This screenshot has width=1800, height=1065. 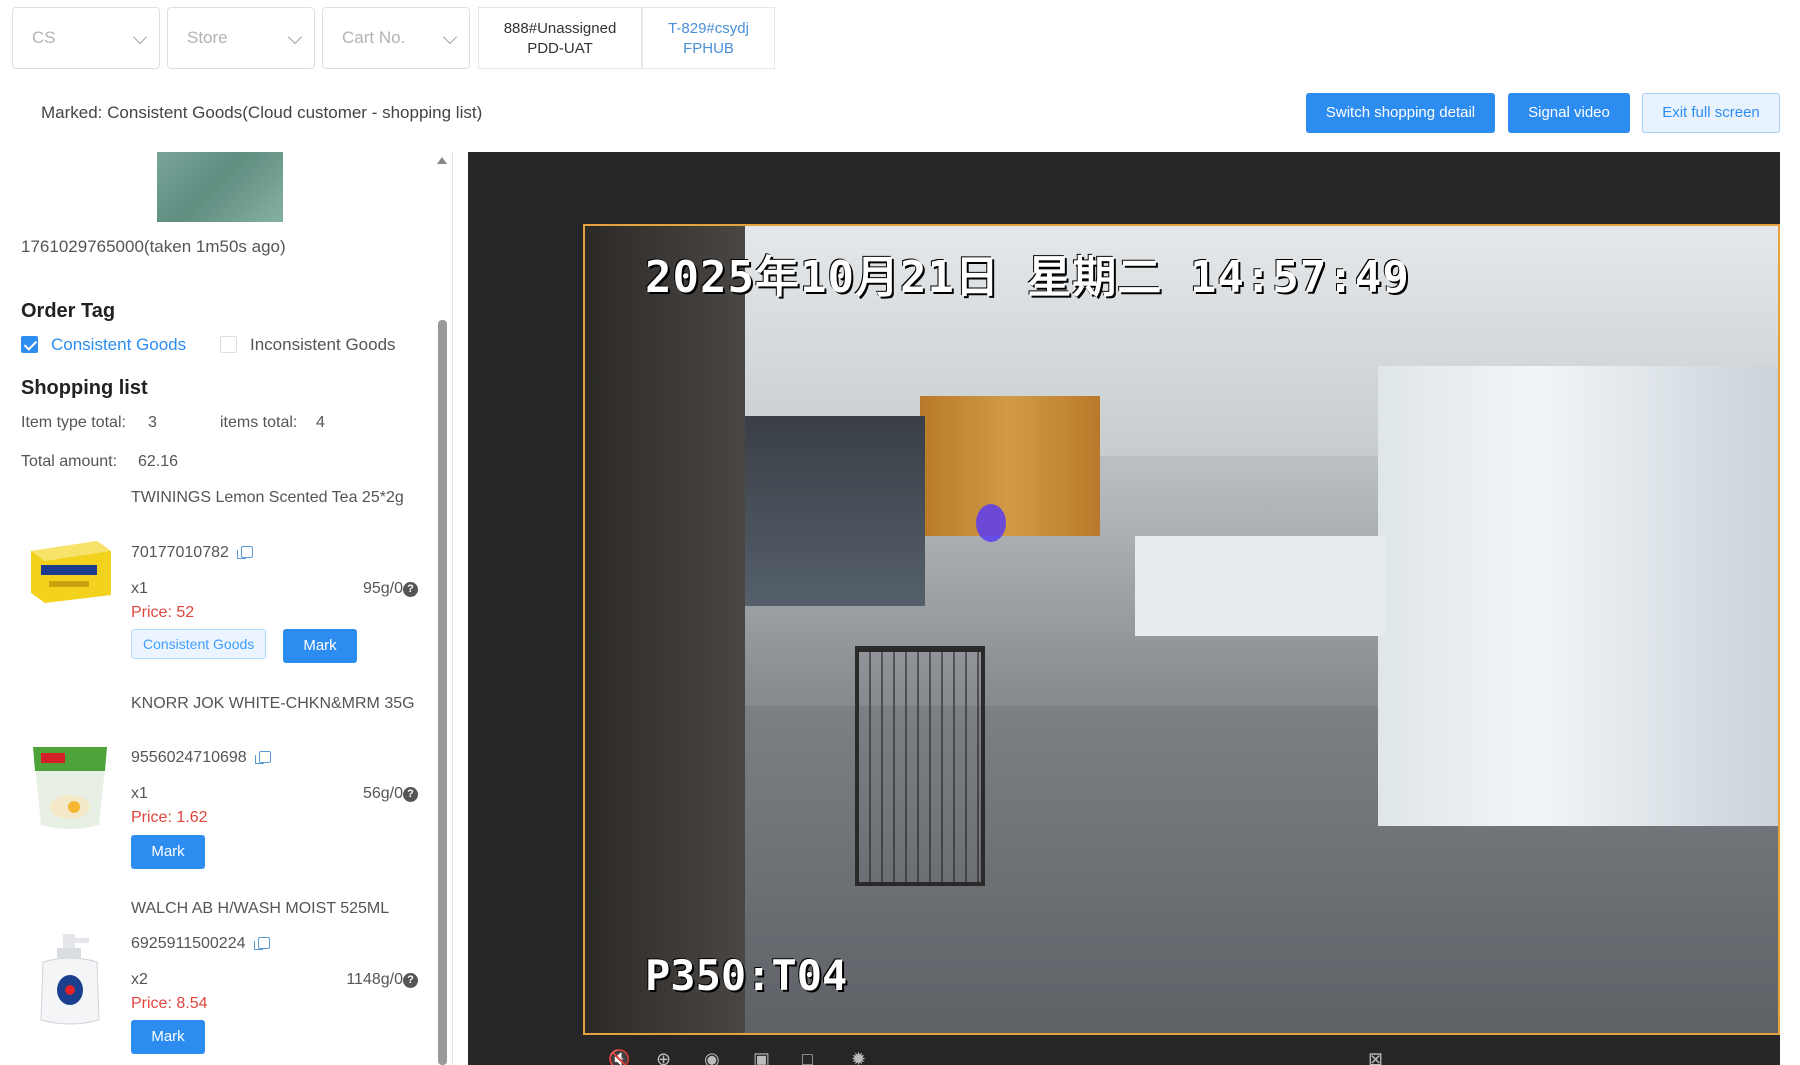 What do you see at coordinates (68, 311) in the screenshot?
I see `order-tag-title: Order Tag` at bounding box center [68, 311].